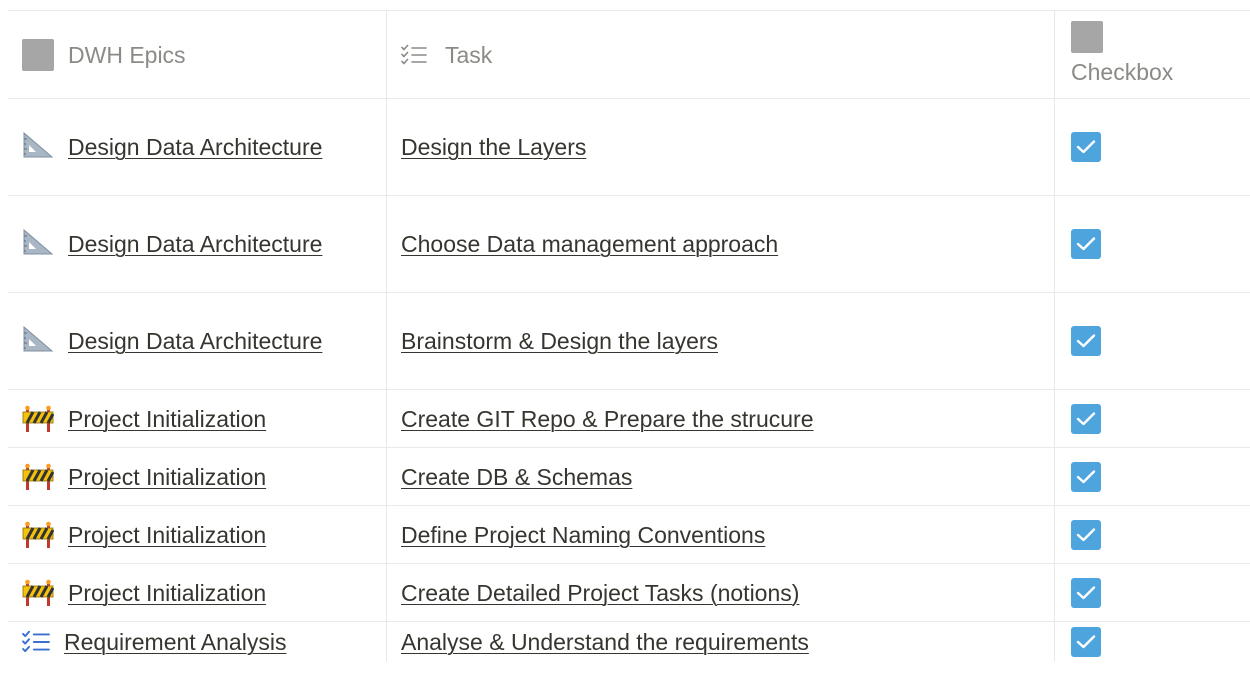 Image resolution: width=1250 pixels, height=679 pixels. What do you see at coordinates (720, 476) in the screenshot?
I see `task-cell: Create DB & Schemas` at bounding box center [720, 476].